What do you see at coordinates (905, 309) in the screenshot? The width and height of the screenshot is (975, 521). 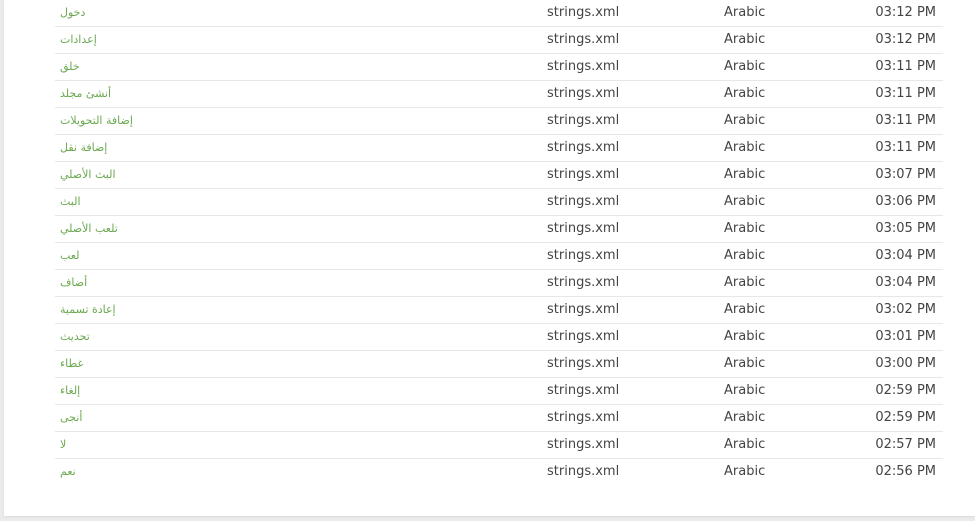 I see `timestamp: 03:02 PM` at bounding box center [905, 309].